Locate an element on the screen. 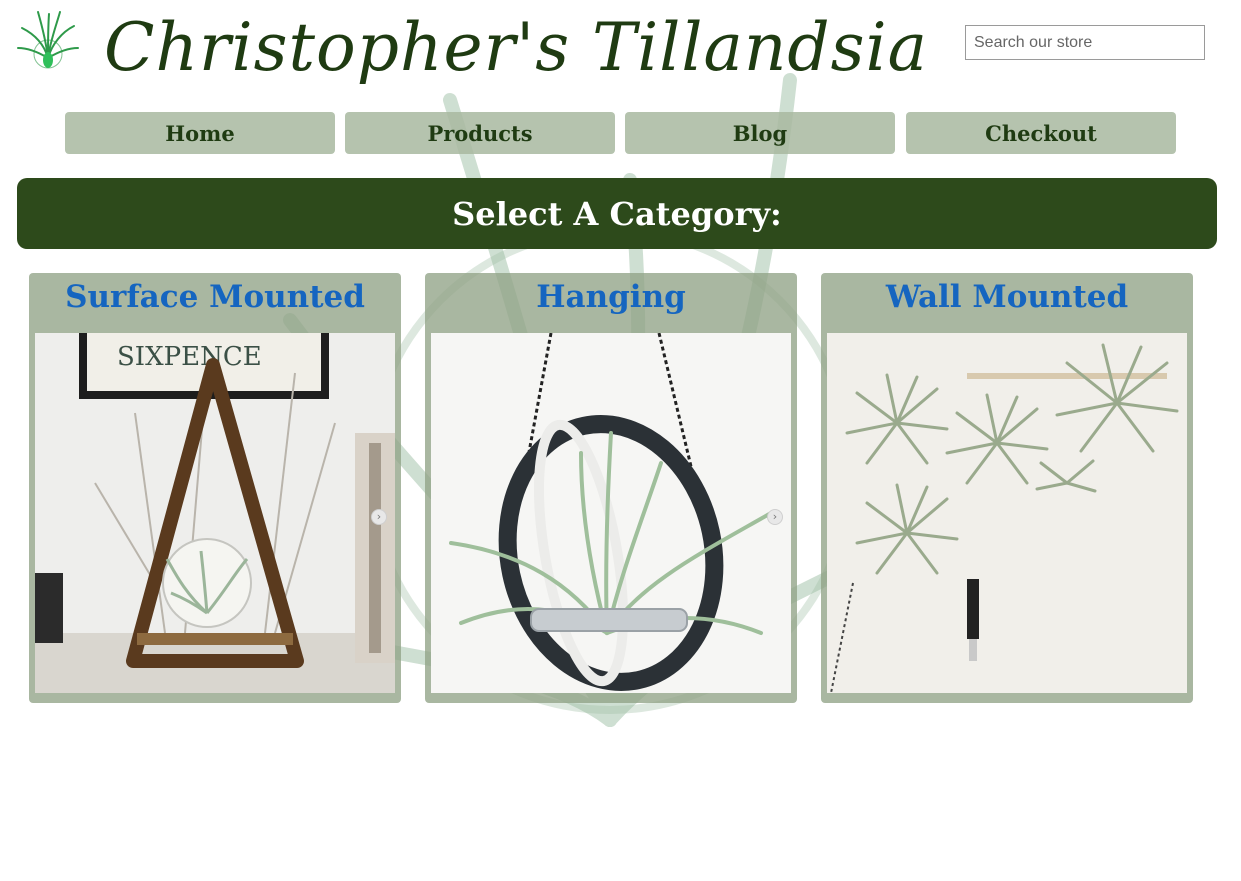  site-header: Christopher's Tillandsia is located at coordinates (620, 50).